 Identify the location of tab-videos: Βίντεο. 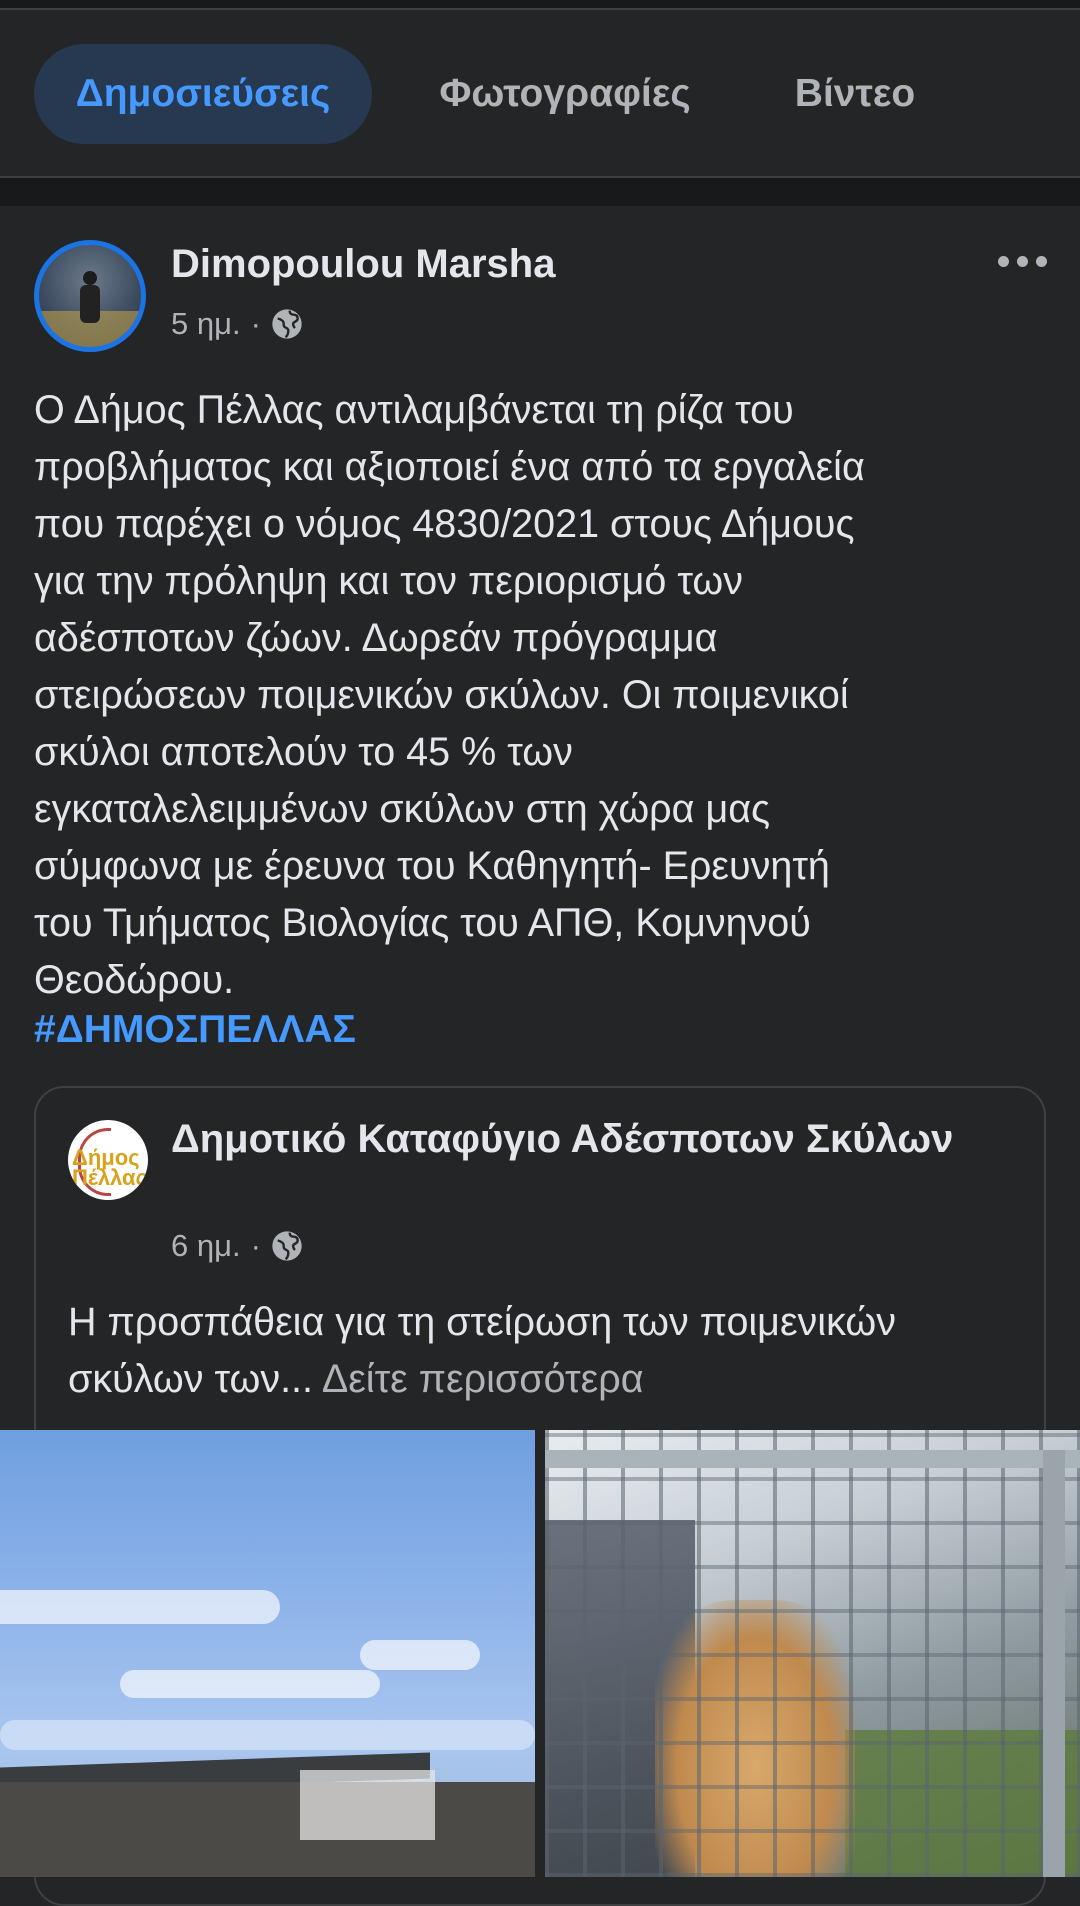
(855, 94).